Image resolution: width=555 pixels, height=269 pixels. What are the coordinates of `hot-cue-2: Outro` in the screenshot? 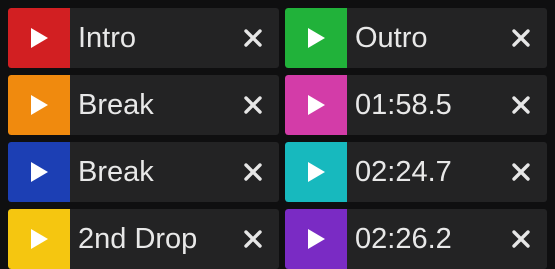 It's located at (416, 38).